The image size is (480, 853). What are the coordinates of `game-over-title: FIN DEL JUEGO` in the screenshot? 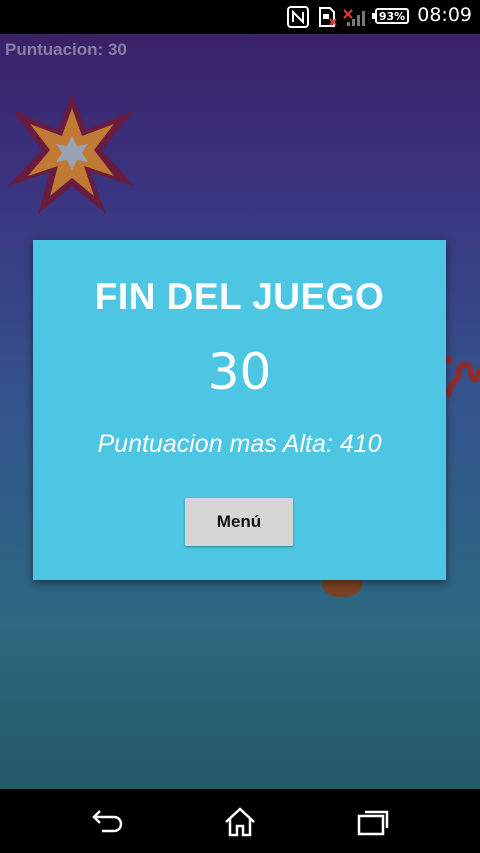 It's located at (239, 296).